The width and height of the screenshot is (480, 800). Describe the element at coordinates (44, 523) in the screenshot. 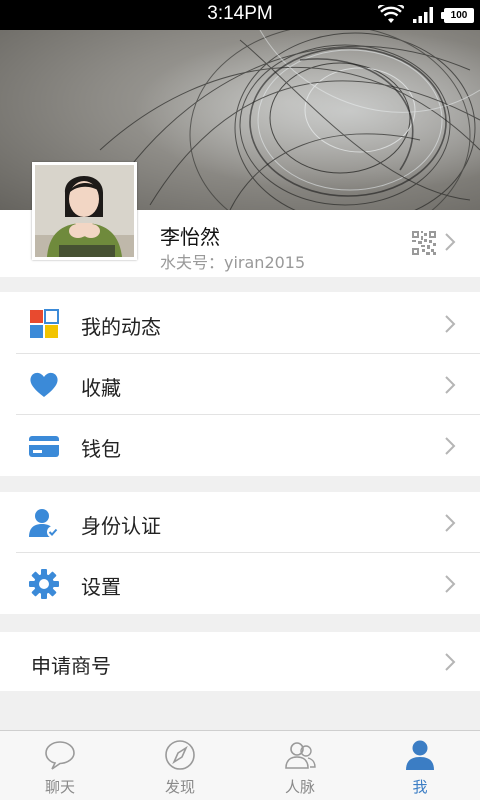

I see `verified-user-icon` at that location.